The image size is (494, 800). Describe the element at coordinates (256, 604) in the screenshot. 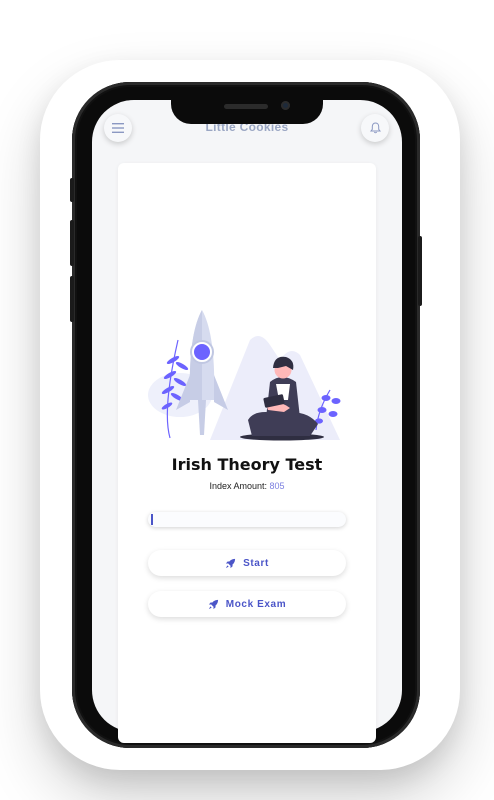

I see `mock-exam-button-label: Mock Exam` at that location.